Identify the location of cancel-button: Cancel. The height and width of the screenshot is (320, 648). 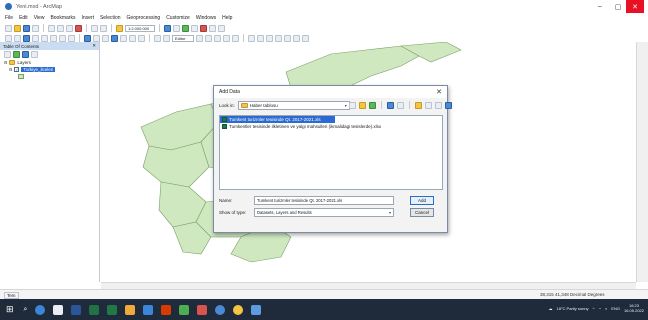
(422, 212).